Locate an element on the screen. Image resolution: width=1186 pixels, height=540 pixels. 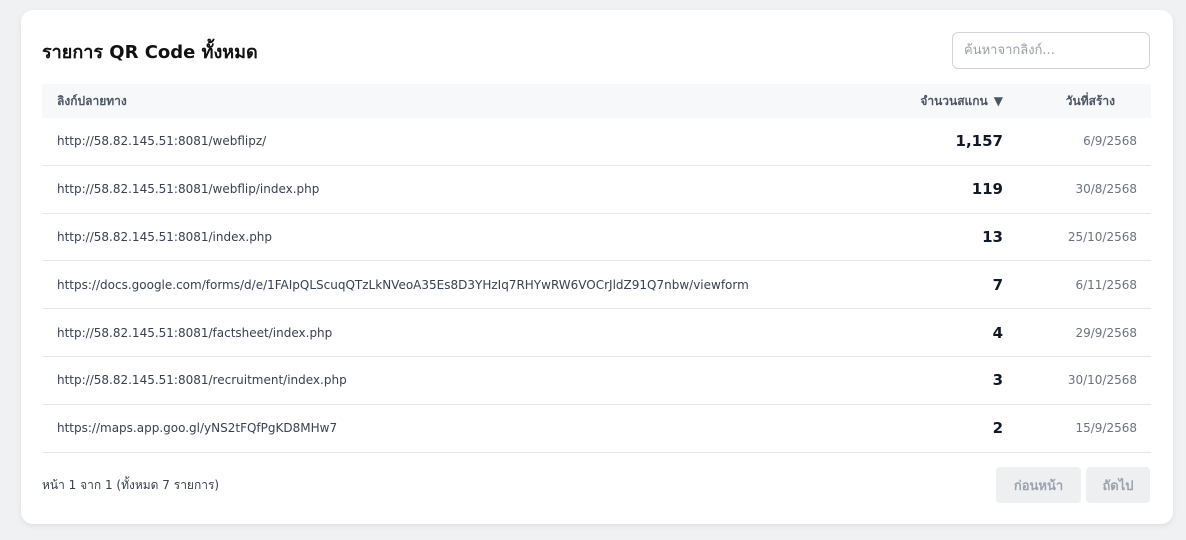
column-header-created: วันที่สร้าง is located at coordinates (1082, 101).